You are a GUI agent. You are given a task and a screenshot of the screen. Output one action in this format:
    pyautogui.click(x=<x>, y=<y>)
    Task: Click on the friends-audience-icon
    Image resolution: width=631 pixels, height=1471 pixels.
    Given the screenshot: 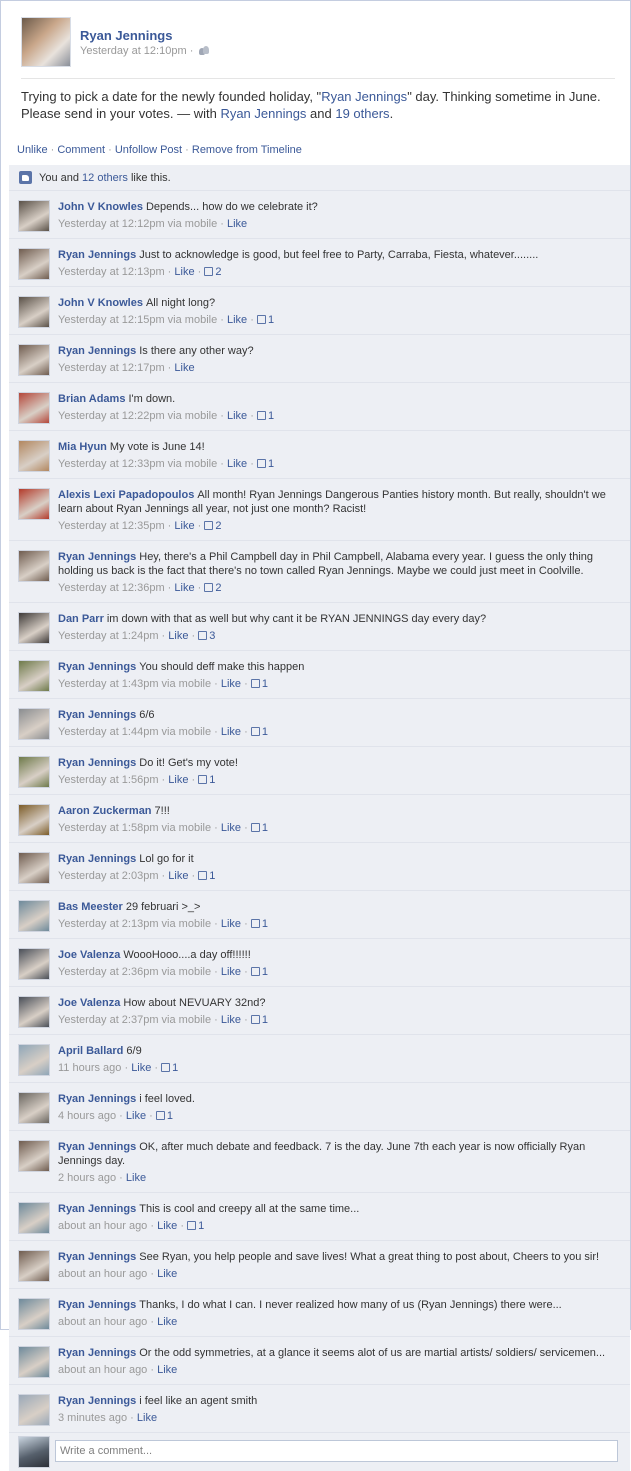 What is the action you would take?
    pyautogui.click(x=204, y=50)
    